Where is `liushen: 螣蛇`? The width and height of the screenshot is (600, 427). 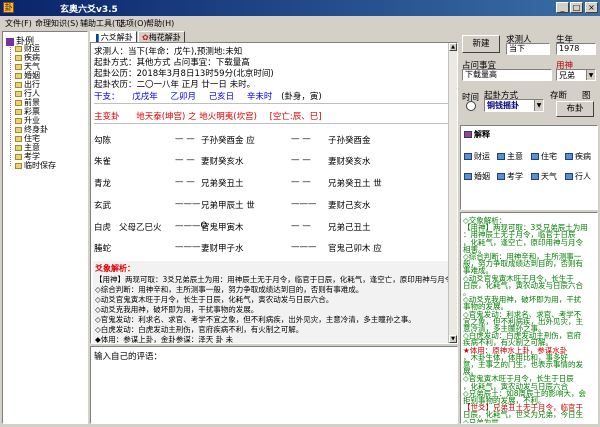
liushen: 螣蛇 is located at coordinates (103, 249).